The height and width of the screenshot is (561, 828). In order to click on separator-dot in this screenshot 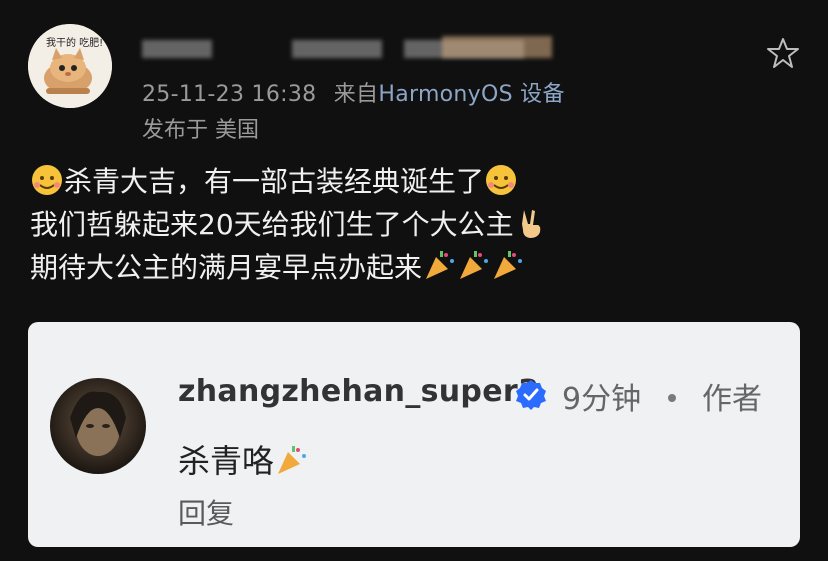, I will do `click(672, 398)`.